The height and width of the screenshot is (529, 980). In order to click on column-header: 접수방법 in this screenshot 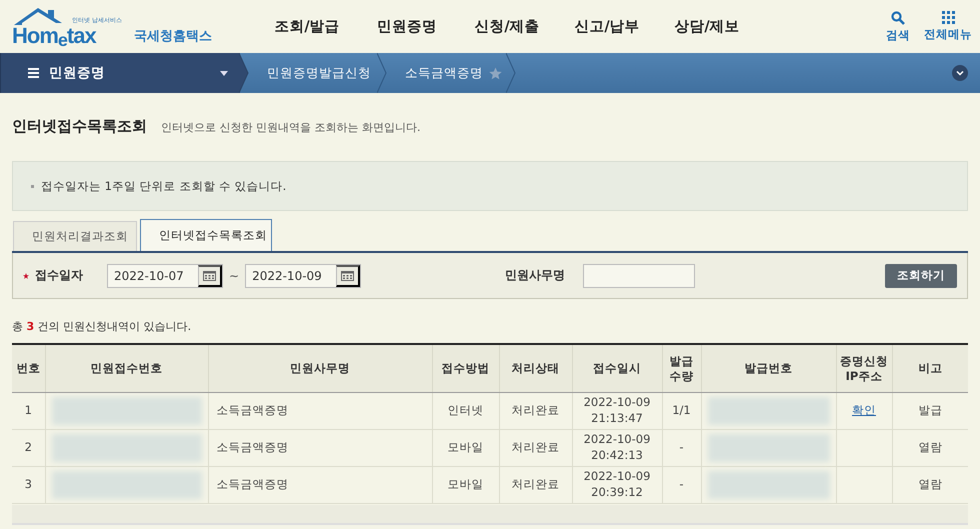, I will do `click(465, 368)`.